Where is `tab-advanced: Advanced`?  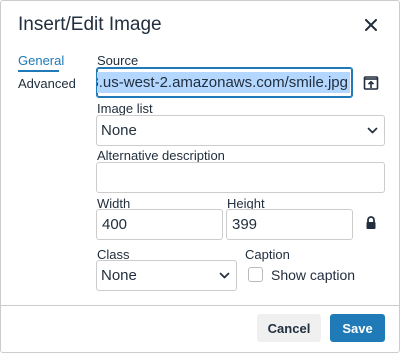 tab-advanced: Advanced is located at coordinates (47, 83).